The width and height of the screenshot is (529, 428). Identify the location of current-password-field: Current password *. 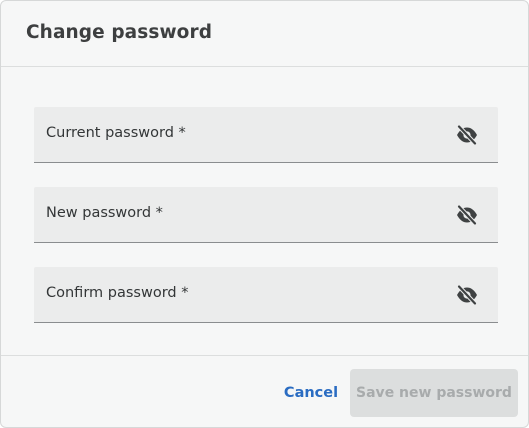
(266, 135).